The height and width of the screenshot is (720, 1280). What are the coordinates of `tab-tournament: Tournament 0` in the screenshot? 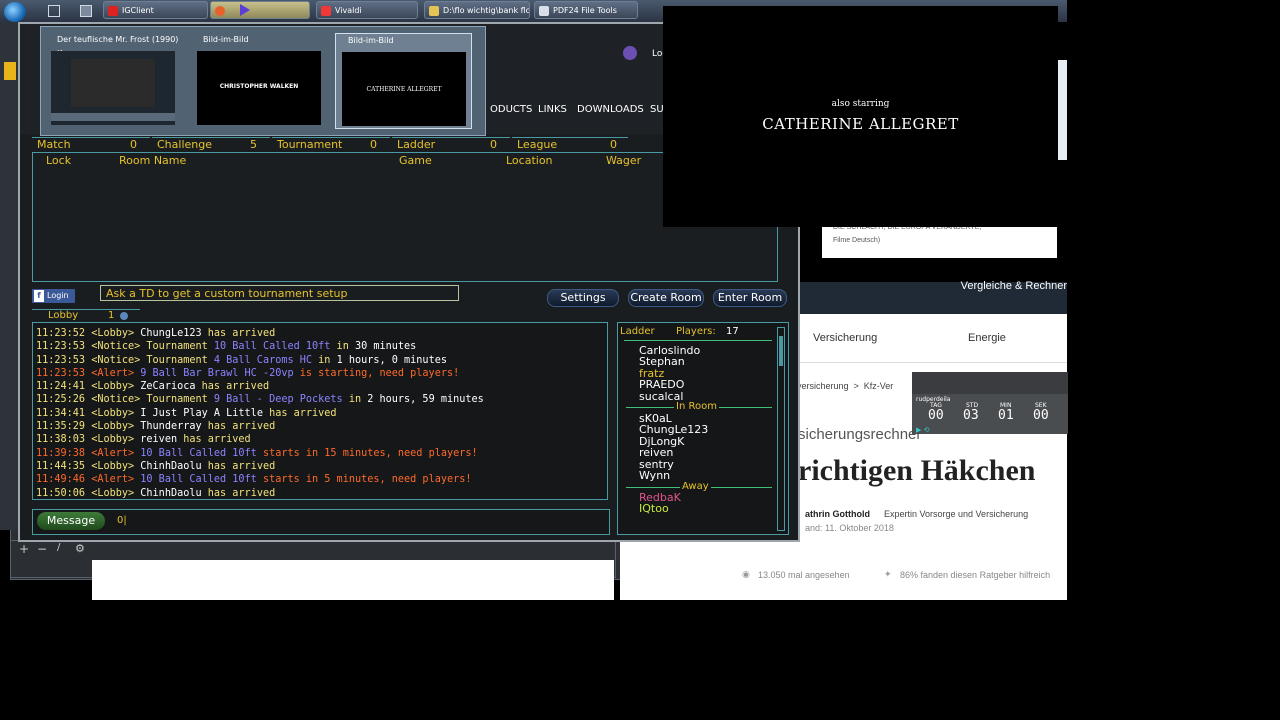 It's located at (331, 144).